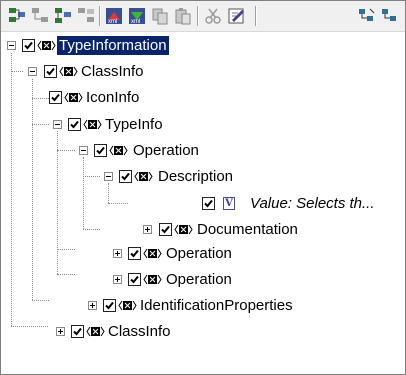  Describe the element at coordinates (216, 305) in the screenshot. I see `tree-node-label: IdentificationProperties` at that location.